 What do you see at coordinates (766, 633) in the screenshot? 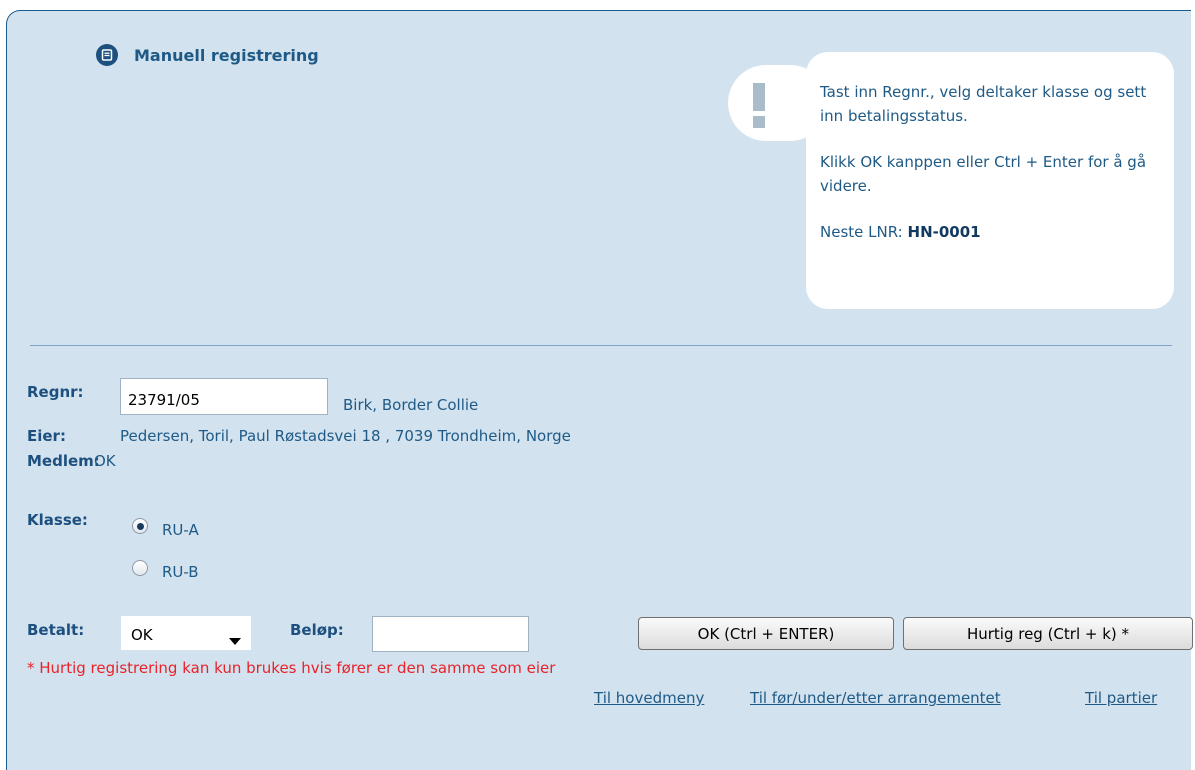
I see `ok-button: OK (Ctrl + ENTER)` at bounding box center [766, 633].